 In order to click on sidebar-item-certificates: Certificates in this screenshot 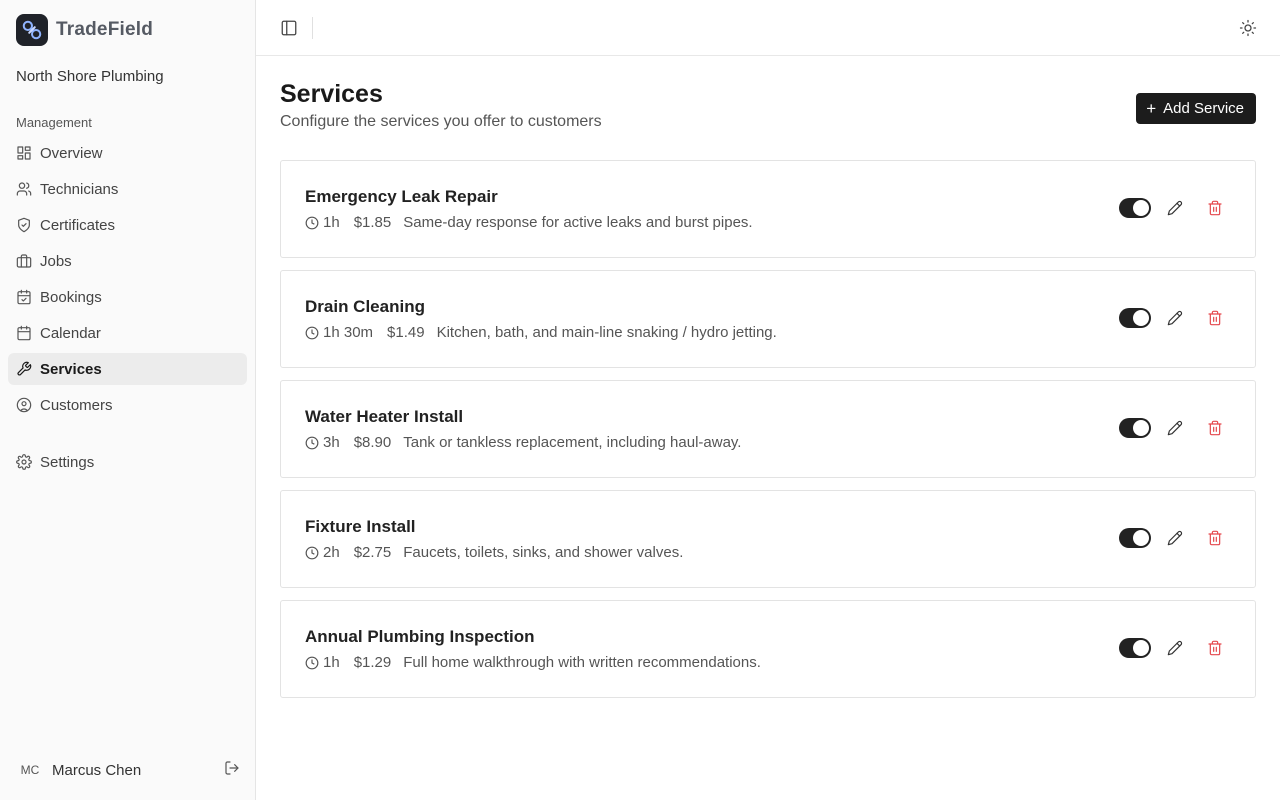, I will do `click(127, 225)`.